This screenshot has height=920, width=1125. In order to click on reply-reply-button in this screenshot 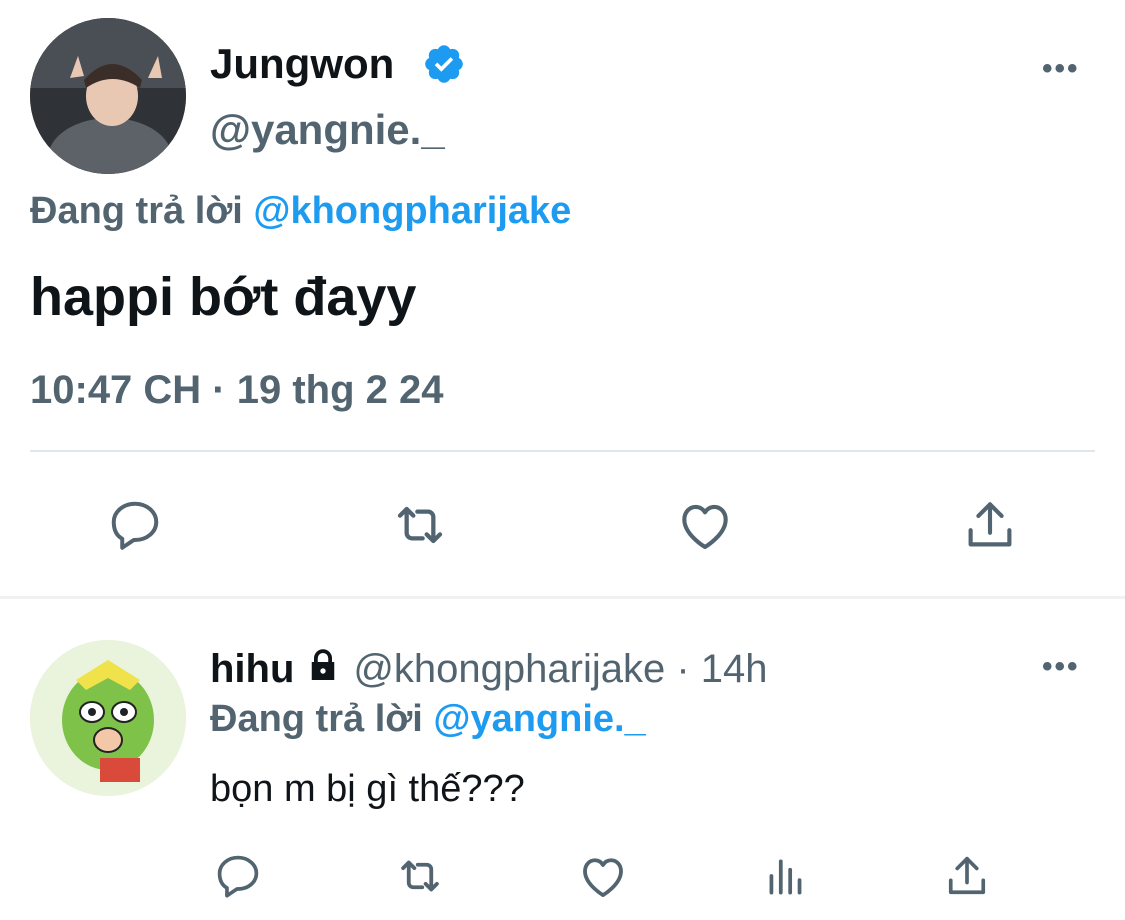, I will do `click(238, 876)`.